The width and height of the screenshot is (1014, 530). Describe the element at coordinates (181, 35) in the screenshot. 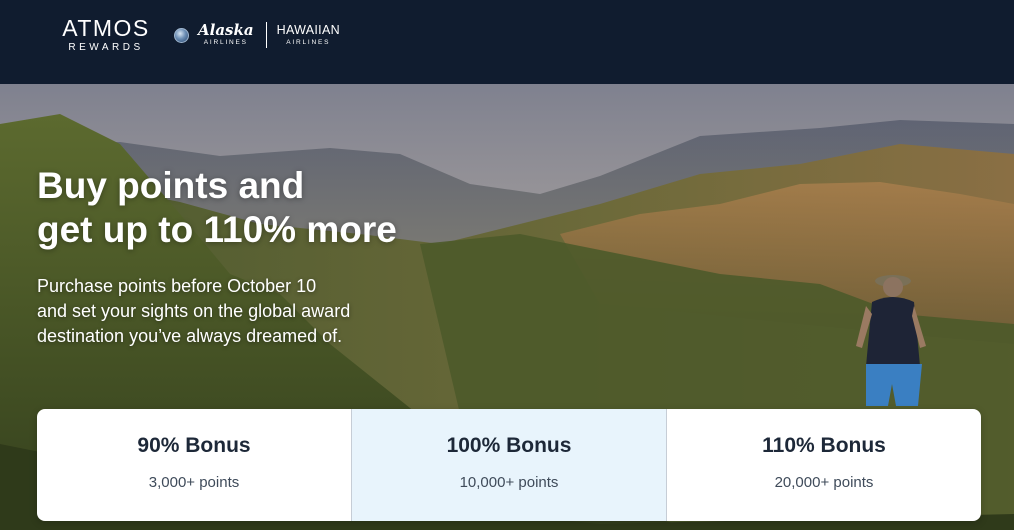

I see `alaska-globe-icon` at that location.